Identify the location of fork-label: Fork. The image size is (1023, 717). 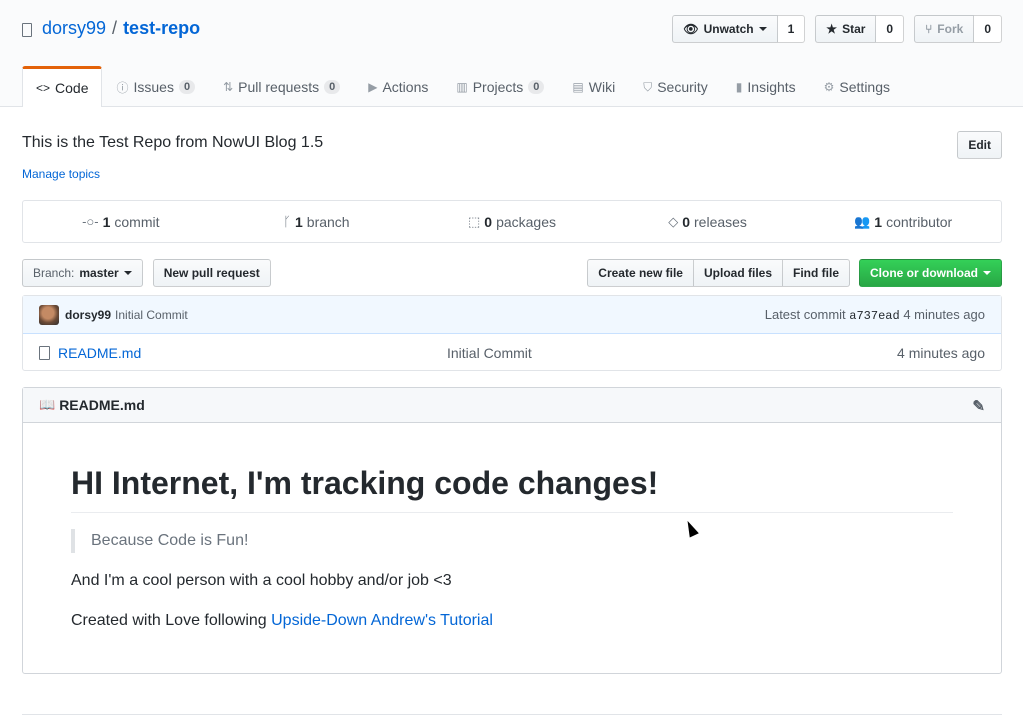
(950, 29).